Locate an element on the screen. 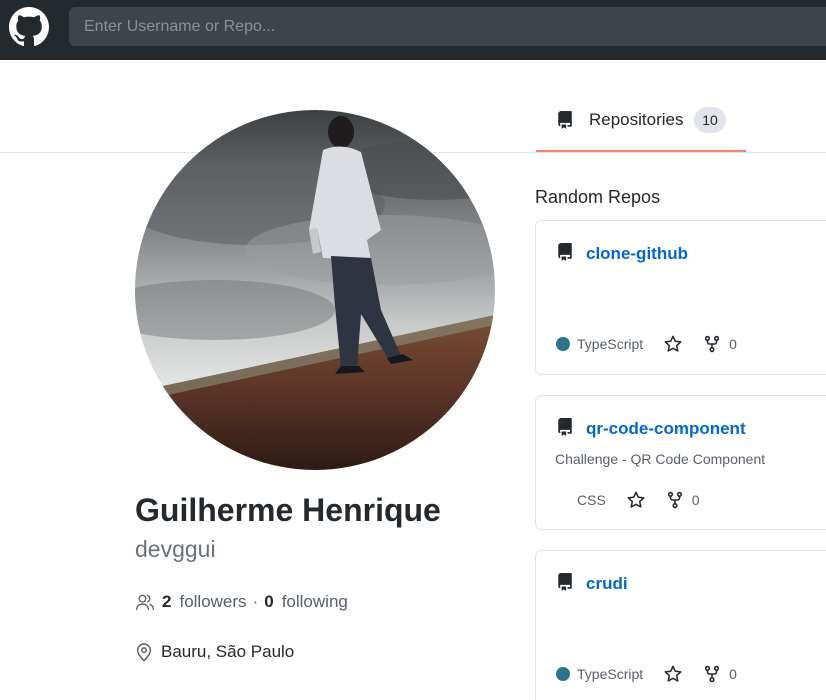 The image size is (826, 700). followers-label: followers is located at coordinates (212, 602).